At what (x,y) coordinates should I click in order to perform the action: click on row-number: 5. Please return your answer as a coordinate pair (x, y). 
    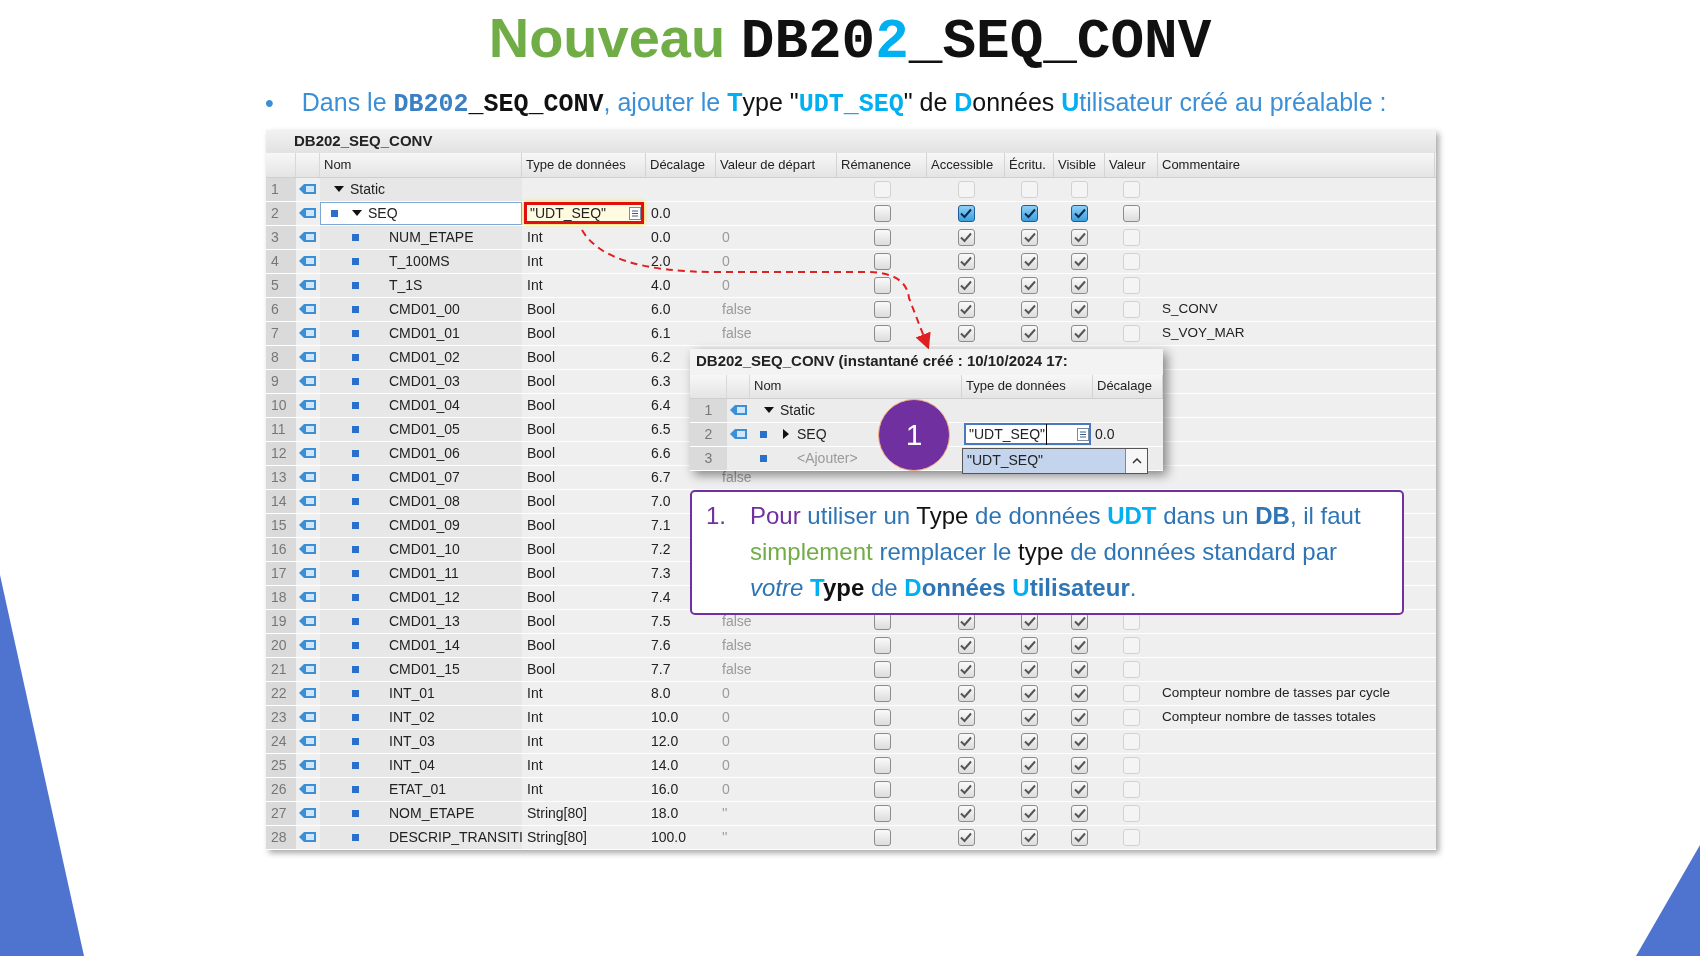
    Looking at the image, I should click on (281, 285).